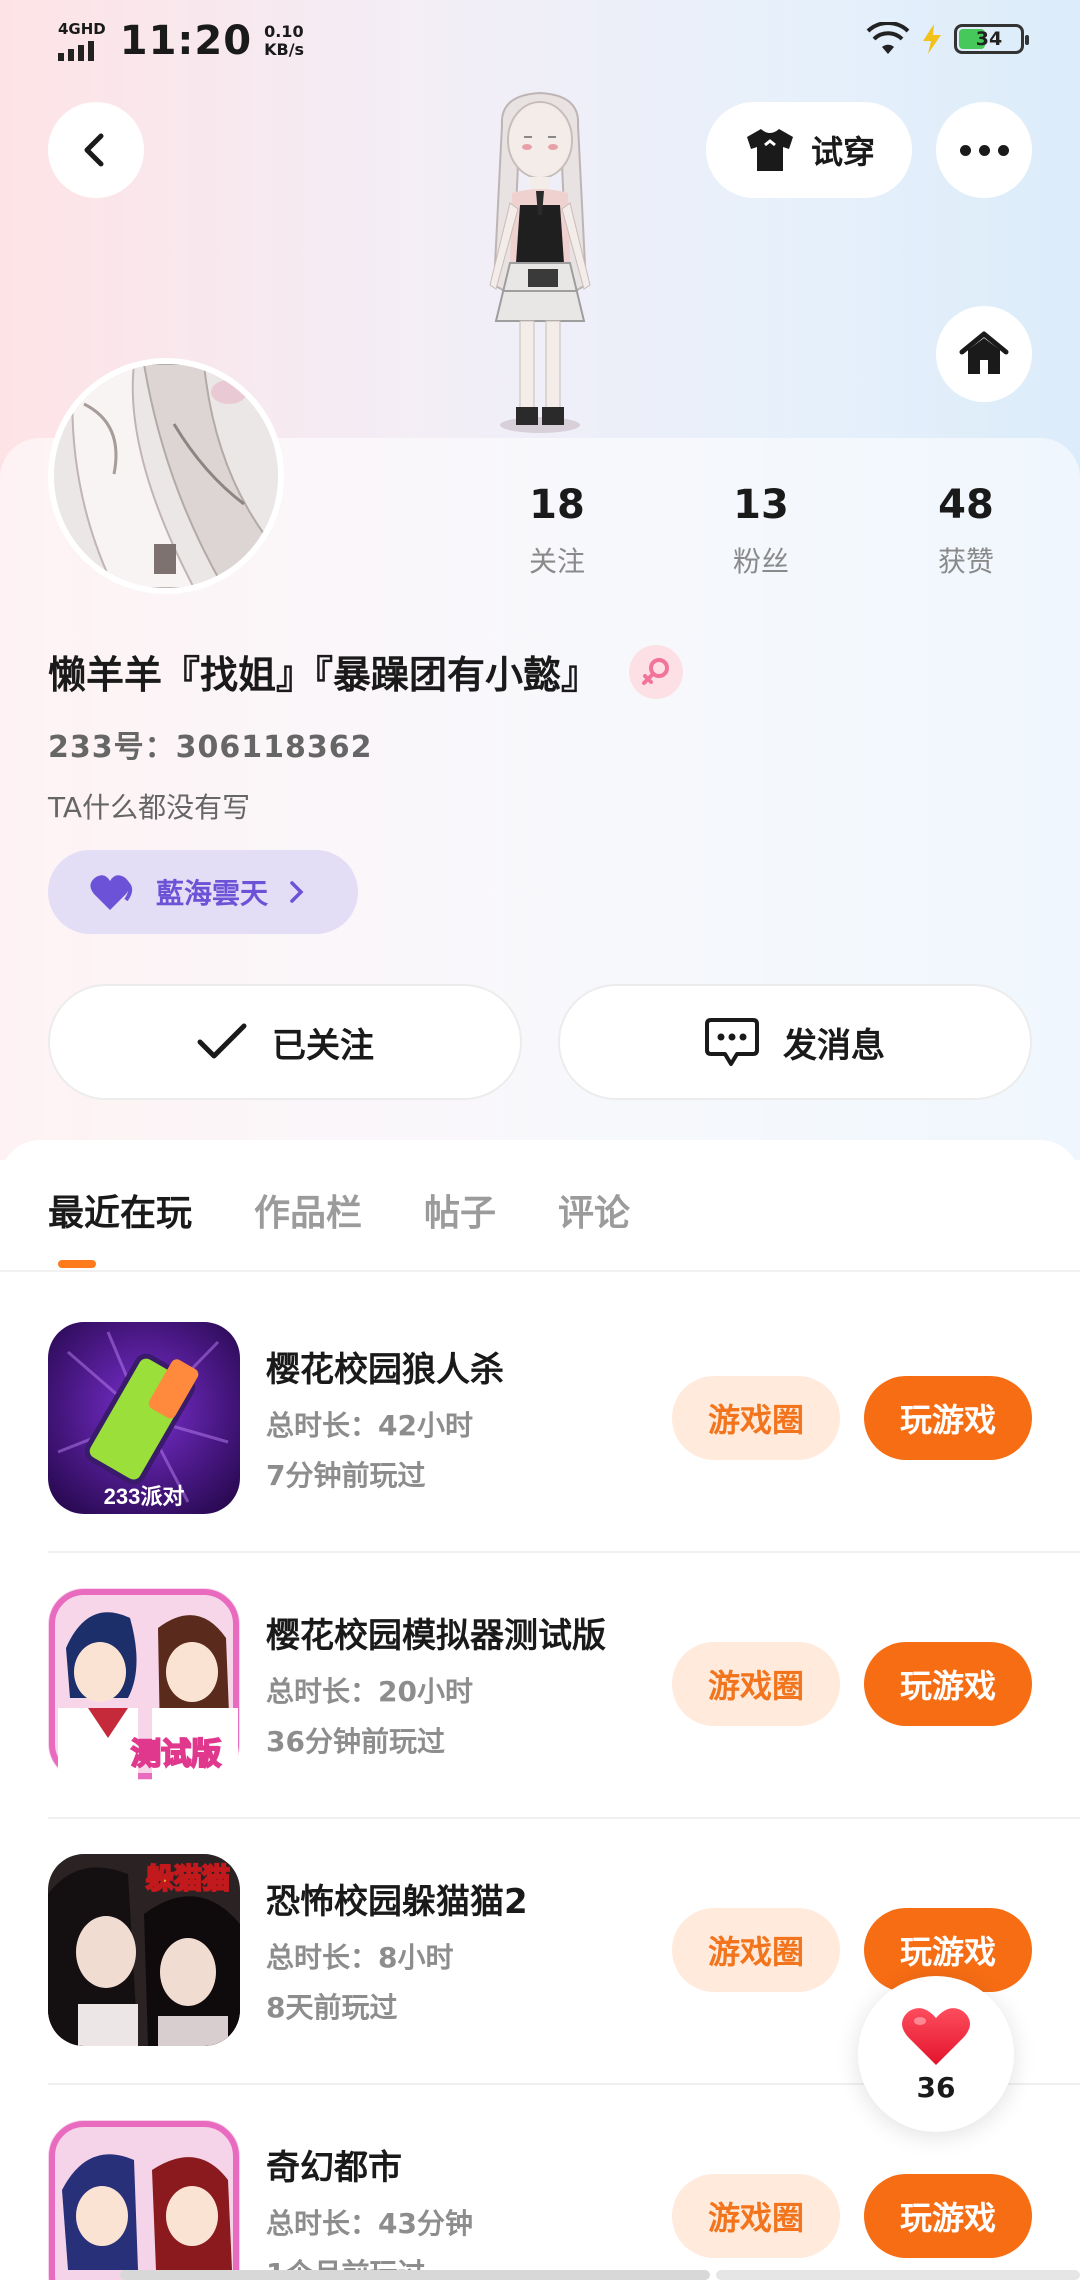 This screenshot has height=2280, width=1080. What do you see at coordinates (144, 2200) in the screenshot?
I see `game-icon` at bounding box center [144, 2200].